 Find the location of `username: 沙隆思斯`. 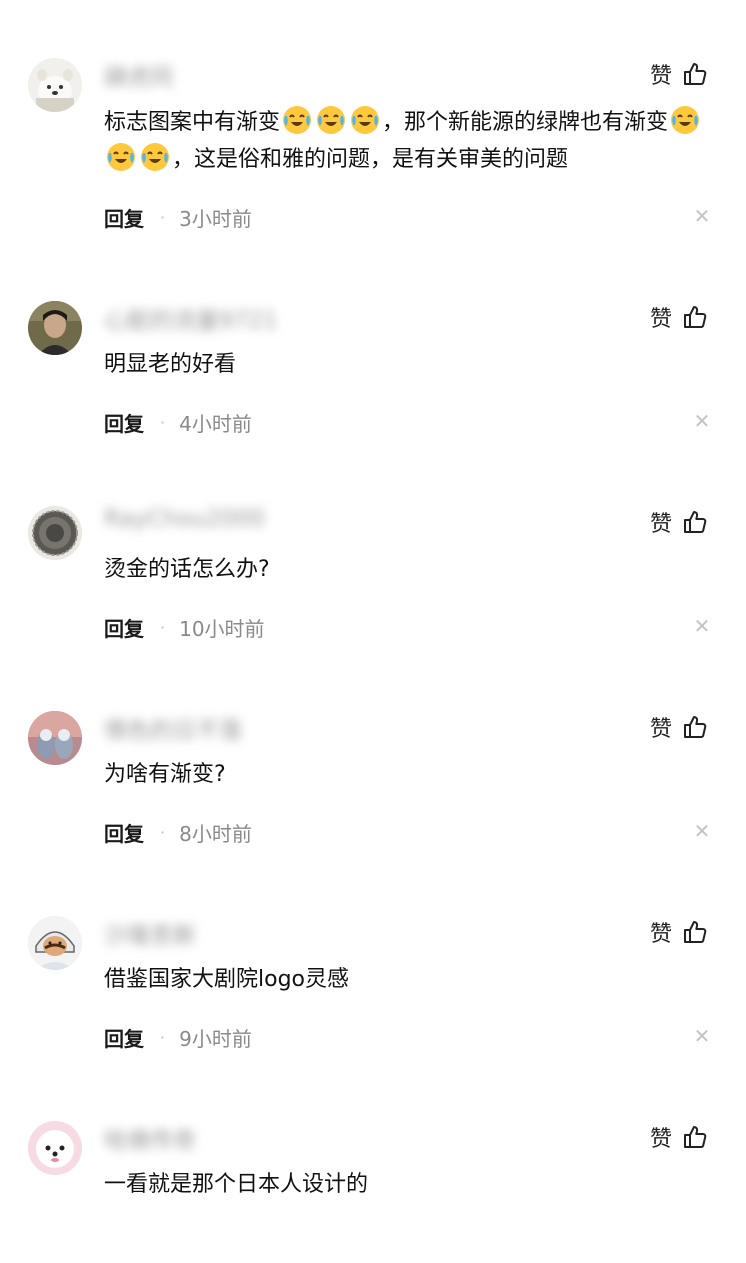

username: 沙隆思斯 is located at coordinates (150, 933).